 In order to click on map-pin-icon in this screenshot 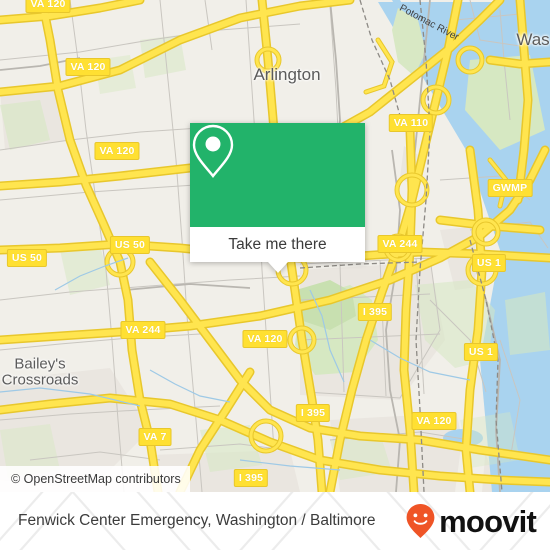, I will do `click(213, 151)`.